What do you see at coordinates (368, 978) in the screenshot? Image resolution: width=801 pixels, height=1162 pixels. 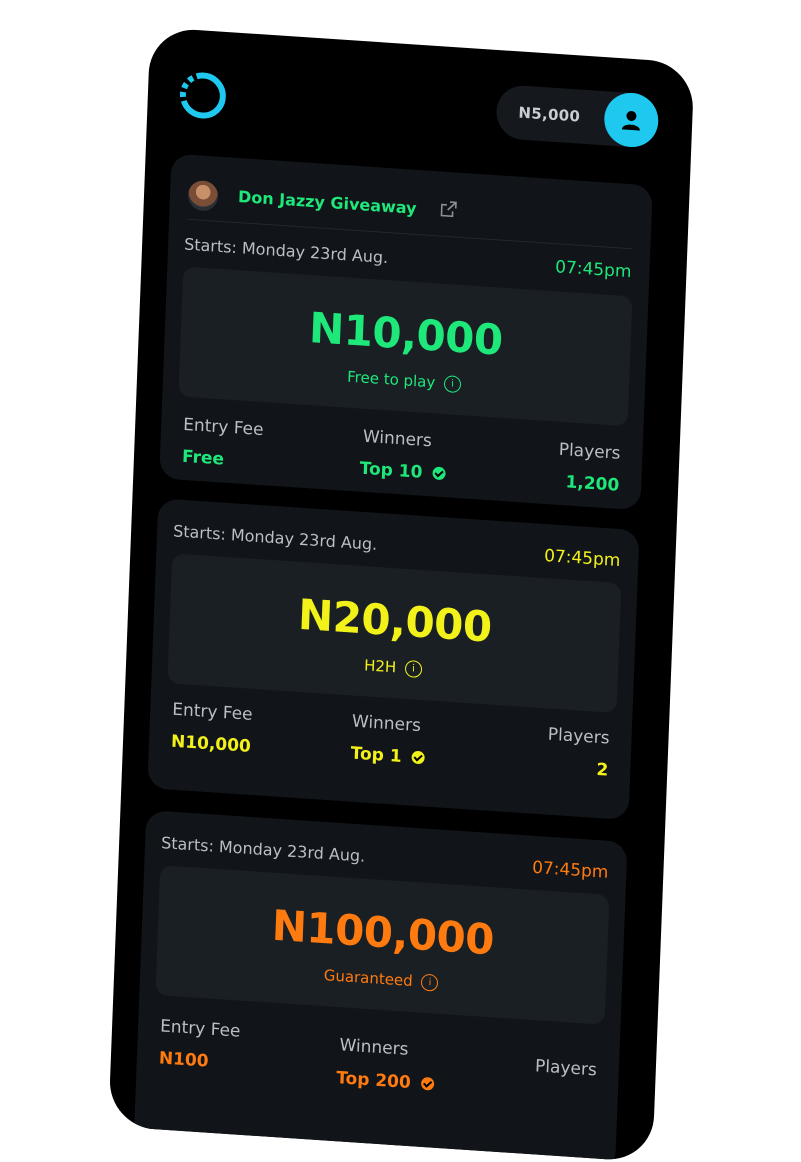 I see `prize-note-text: Guaranteed` at bounding box center [368, 978].